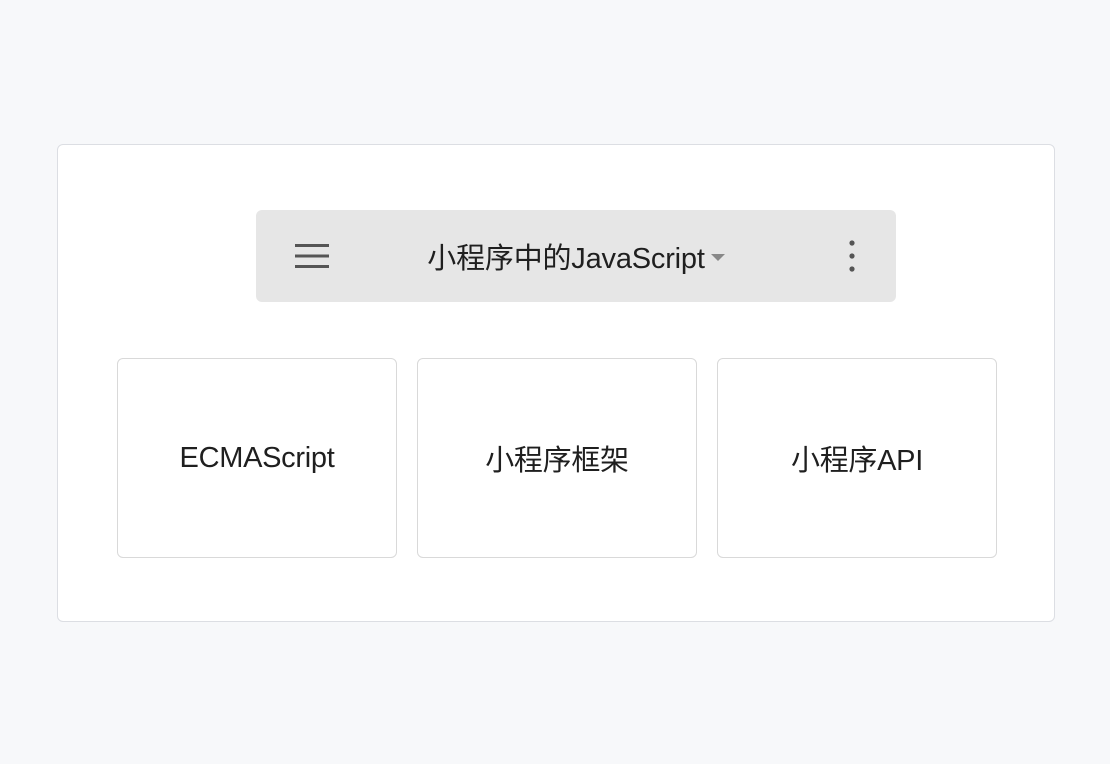 The height and width of the screenshot is (764, 1110). I want to click on title-container: 小程序中的JavaScript, so click(576, 256).